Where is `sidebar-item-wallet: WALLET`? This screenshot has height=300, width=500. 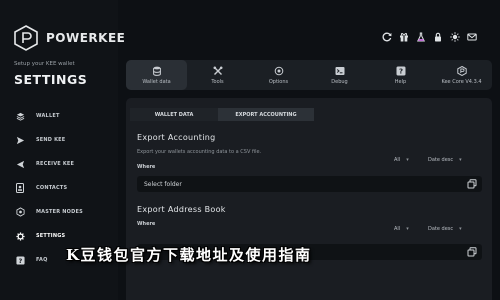 sidebar-item-wallet: WALLET is located at coordinates (62, 116).